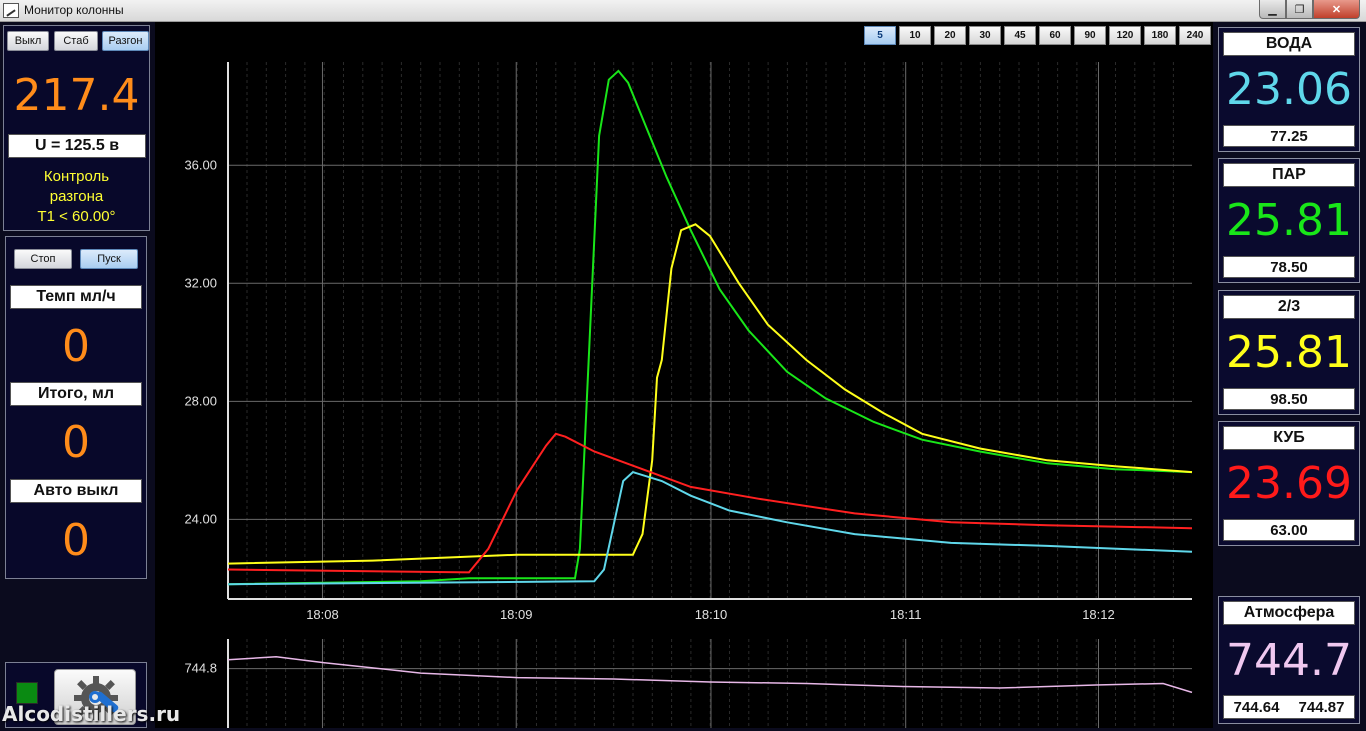  I want to click on auto-off-value: 0, so click(76, 540).